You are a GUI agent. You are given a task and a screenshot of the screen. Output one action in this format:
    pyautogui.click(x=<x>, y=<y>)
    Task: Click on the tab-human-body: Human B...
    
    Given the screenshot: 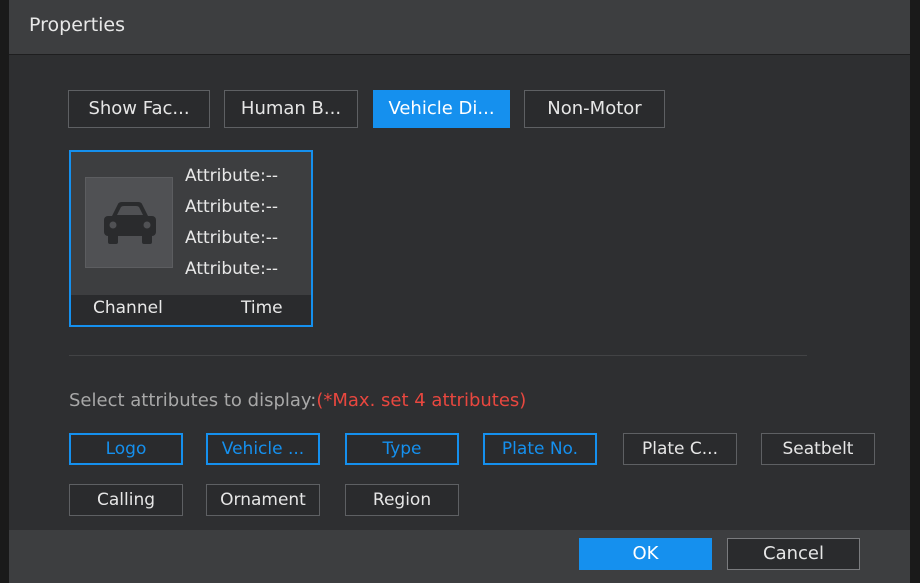 What is the action you would take?
    pyautogui.click(x=291, y=109)
    